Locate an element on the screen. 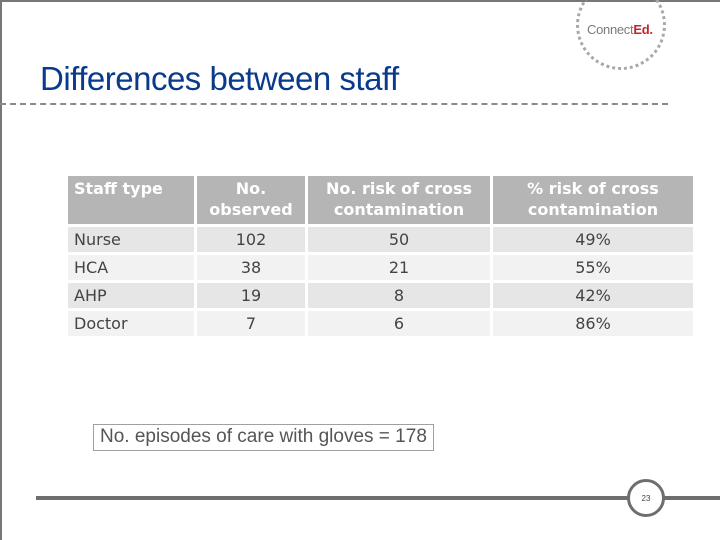 This screenshot has height=540, width=720. cell-staff-type: HCA is located at coordinates (131, 267).